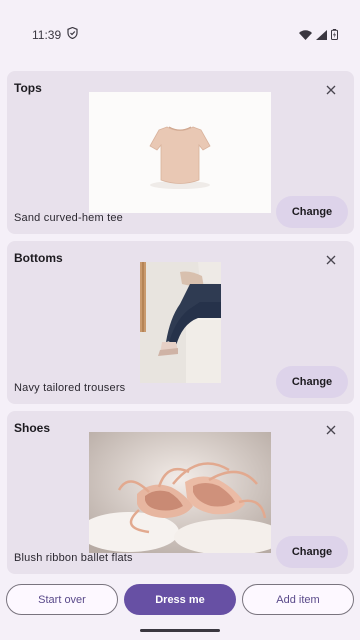  I want to click on start-over-button: Start over, so click(62, 599).